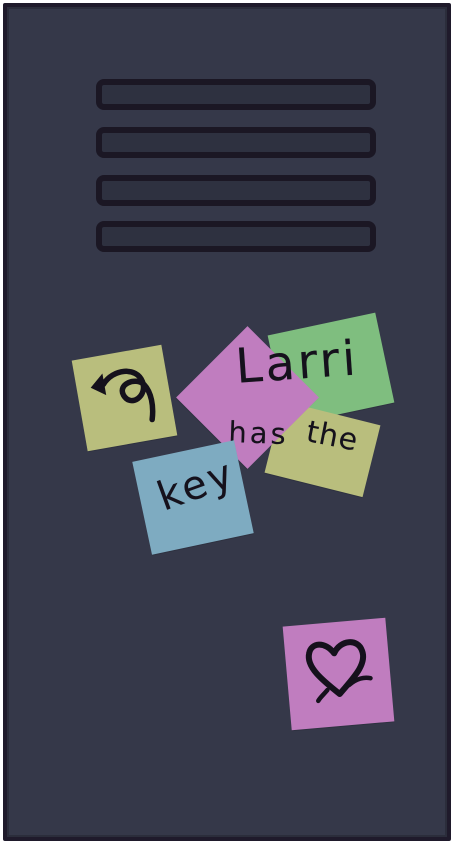 The height and width of the screenshot is (845, 456). Describe the element at coordinates (196, 485) in the screenshot. I see `key-note-text: key` at that location.